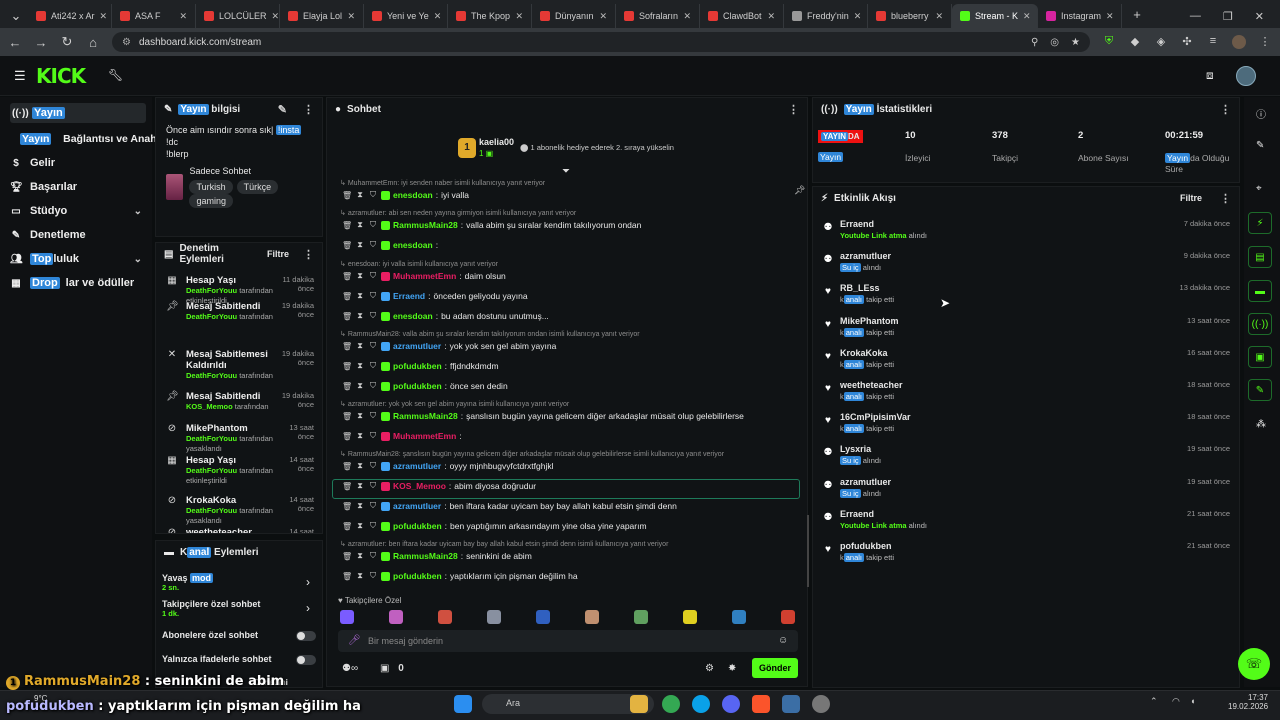 The image size is (1280, 720). Describe the element at coordinates (67, 42) in the screenshot. I see `reload-icon: ↻` at that location.